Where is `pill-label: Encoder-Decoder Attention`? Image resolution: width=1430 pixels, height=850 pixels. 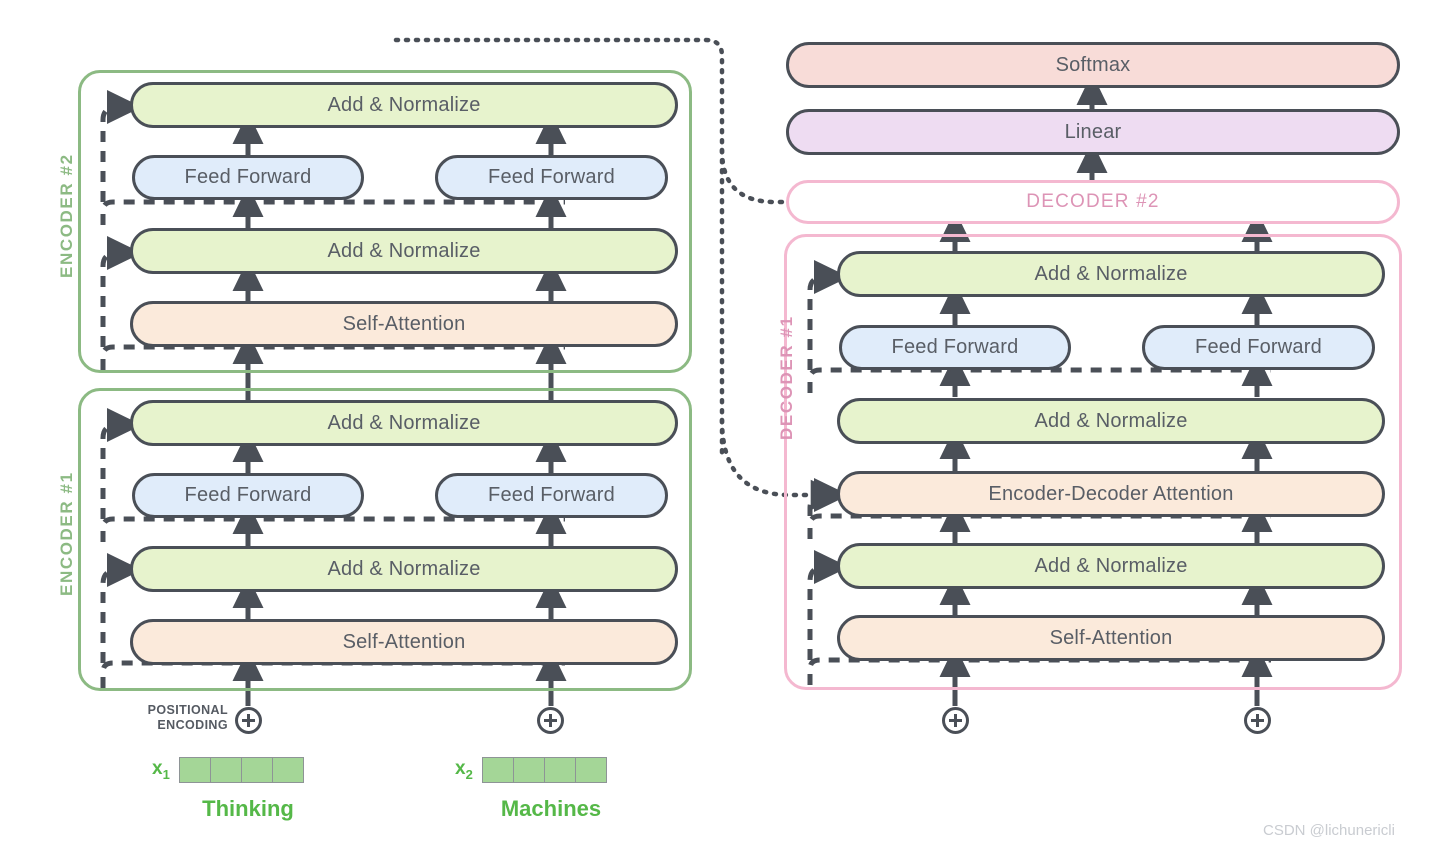 pill-label: Encoder-Decoder Attention is located at coordinates (1111, 493).